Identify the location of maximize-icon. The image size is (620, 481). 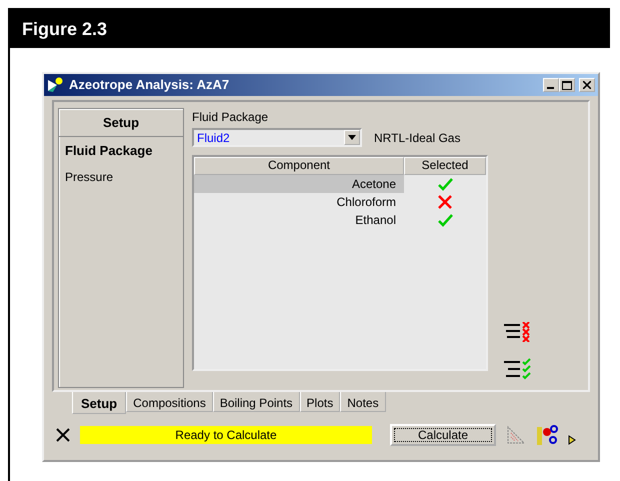
(567, 85).